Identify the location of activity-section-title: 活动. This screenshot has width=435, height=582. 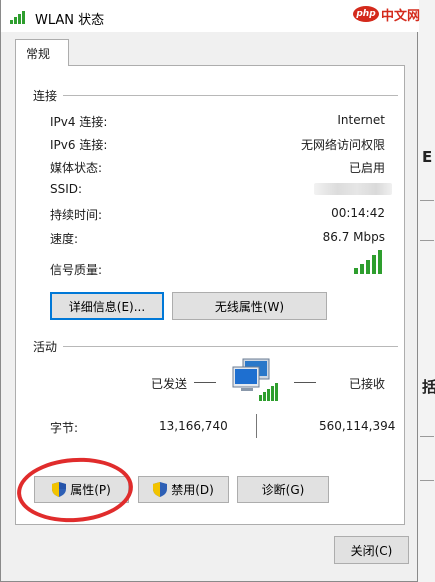
(45, 347).